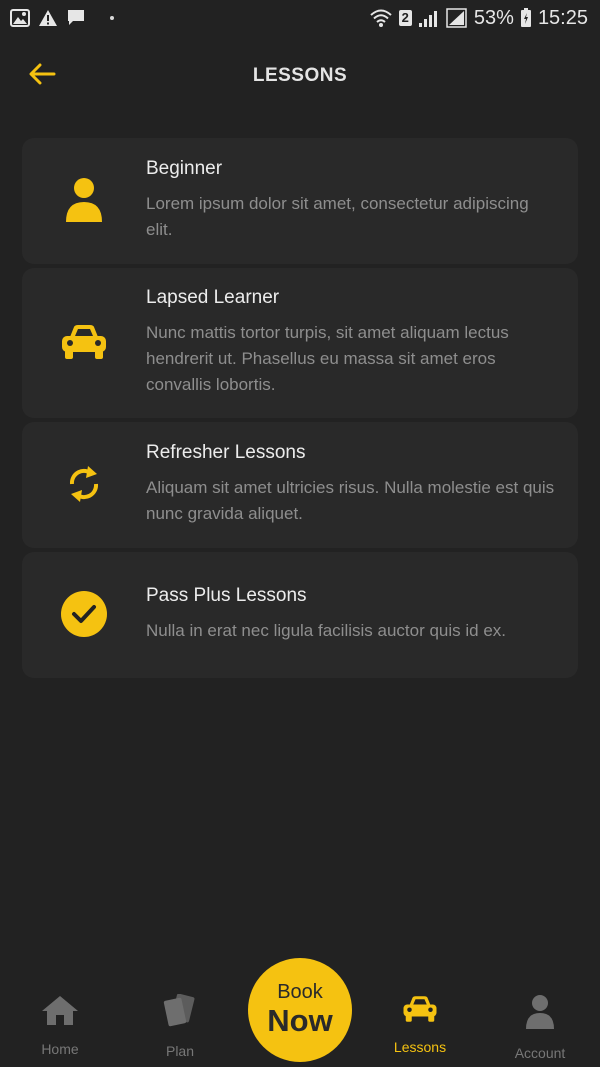 The image size is (600, 1067). I want to click on book-now-button: Book Now, so click(300, 1010).